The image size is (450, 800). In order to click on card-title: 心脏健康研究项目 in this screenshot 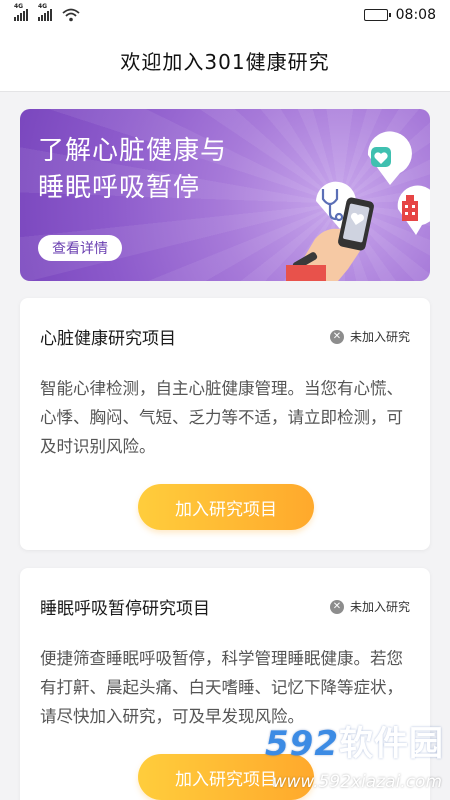, I will do `click(108, 339)`.